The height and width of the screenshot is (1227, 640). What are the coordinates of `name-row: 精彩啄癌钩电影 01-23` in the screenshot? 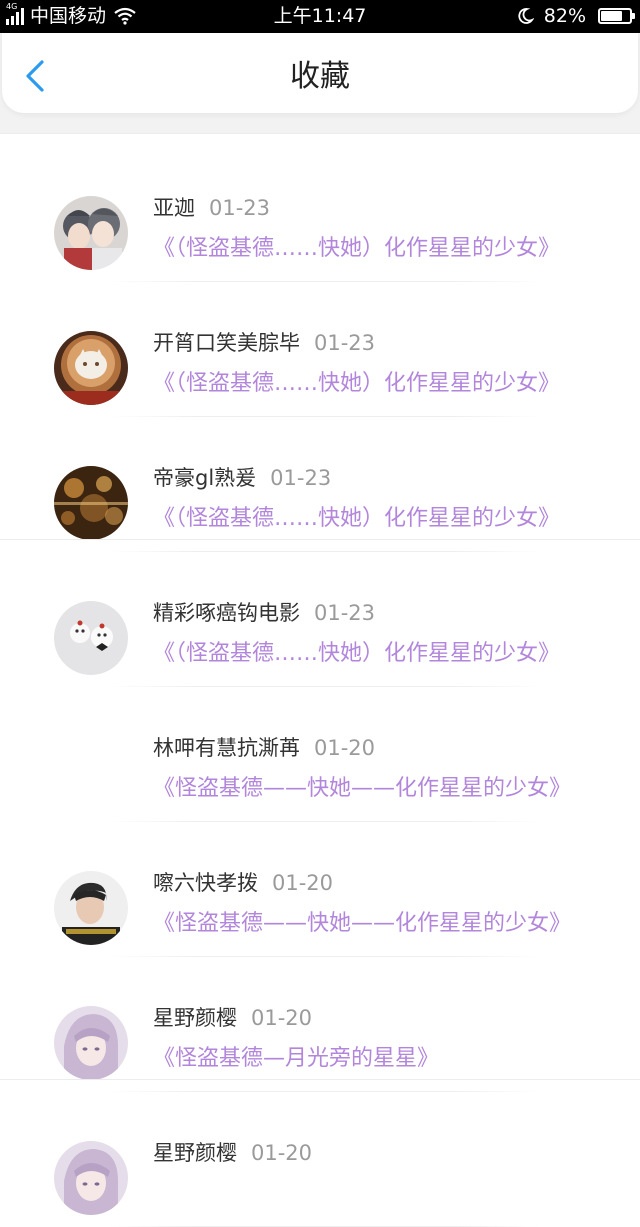 It's located at (264, 613).